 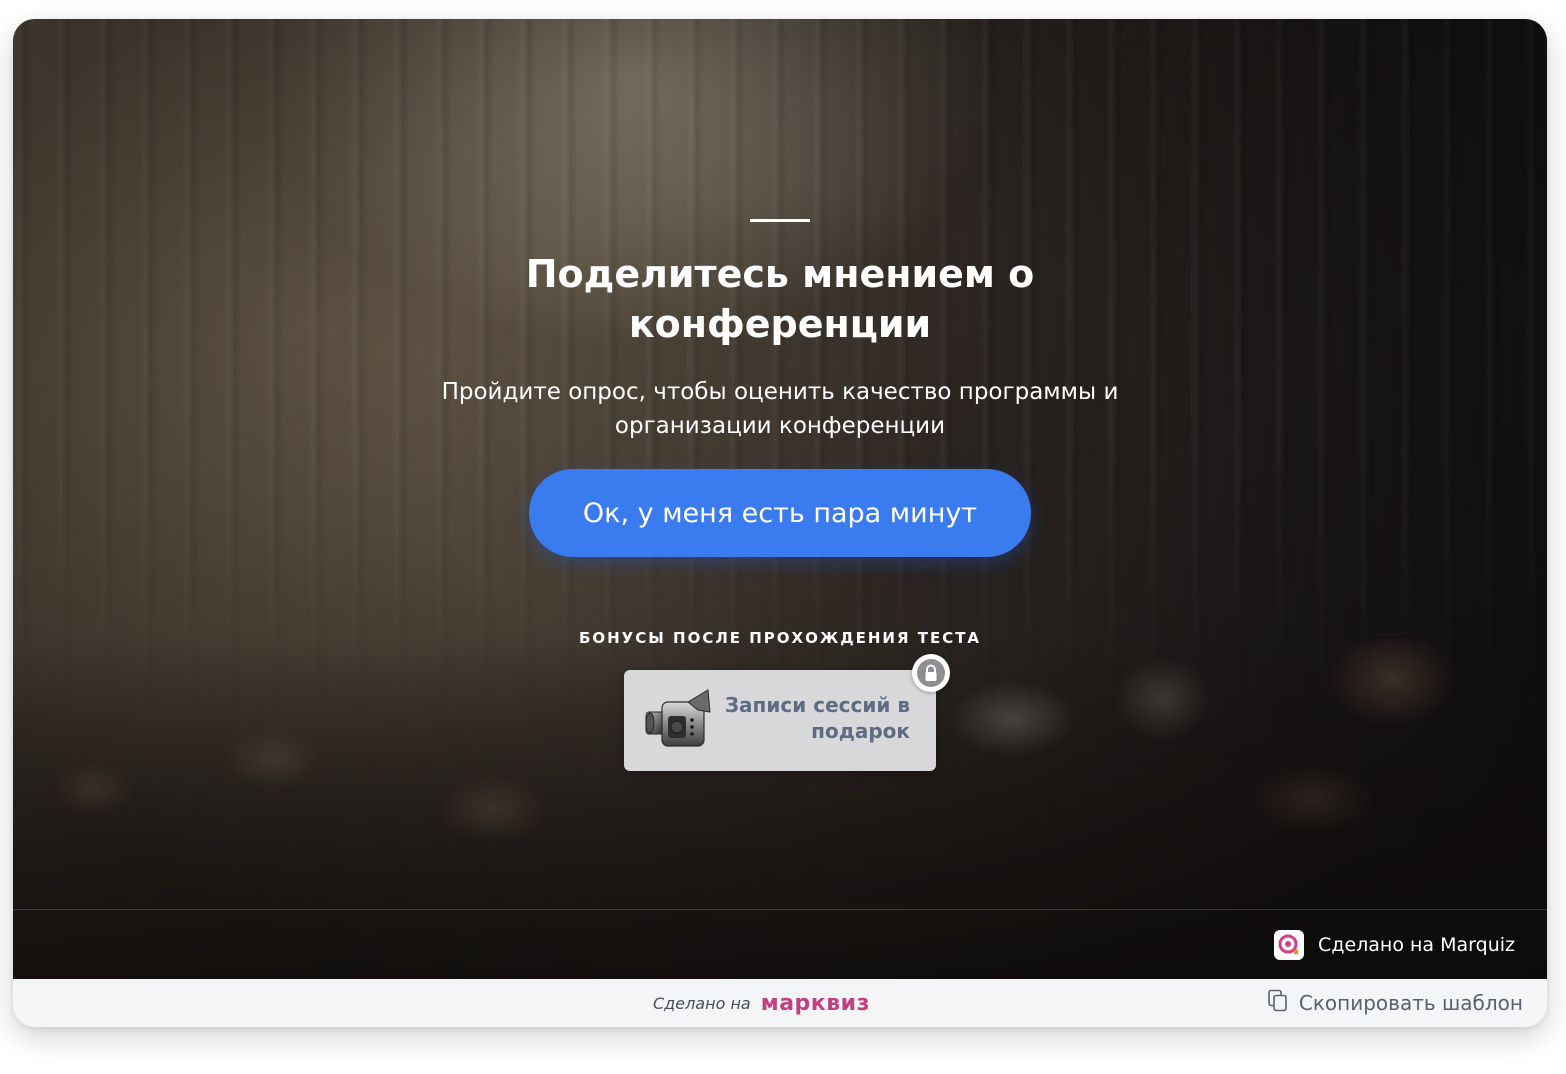 I want to click on made-on-marquiz-link: Сделано на Marquiz, so click(x=1394, y=945).